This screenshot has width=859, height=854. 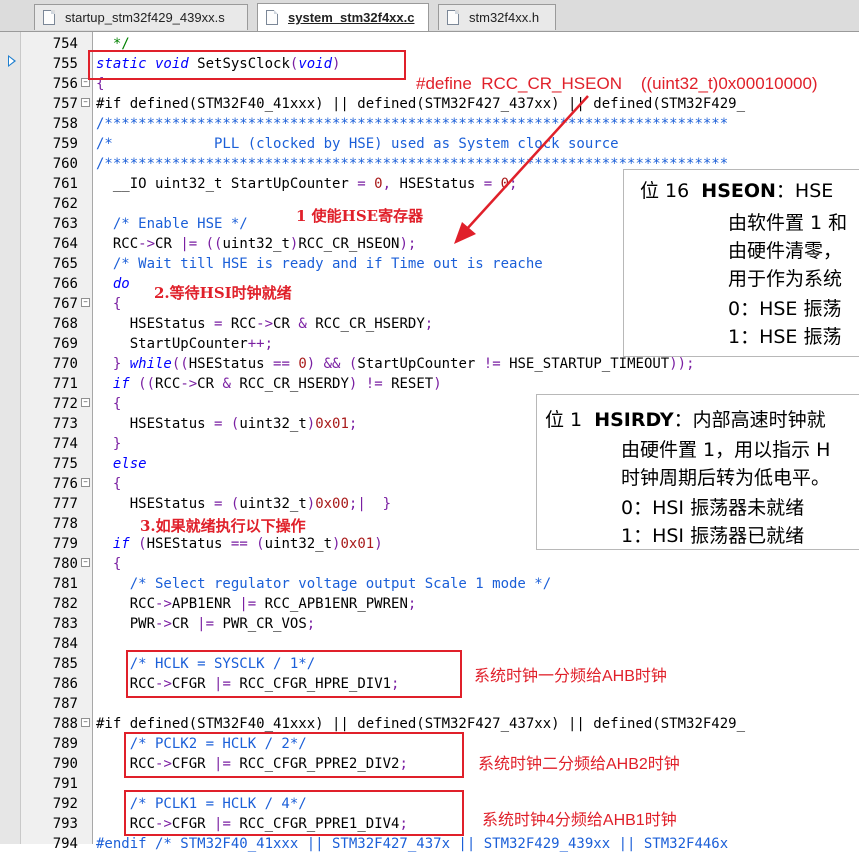 I want to click on code-text: HSEStatus = (uint32_t)0x00;| }, so click(x=243, y=504).